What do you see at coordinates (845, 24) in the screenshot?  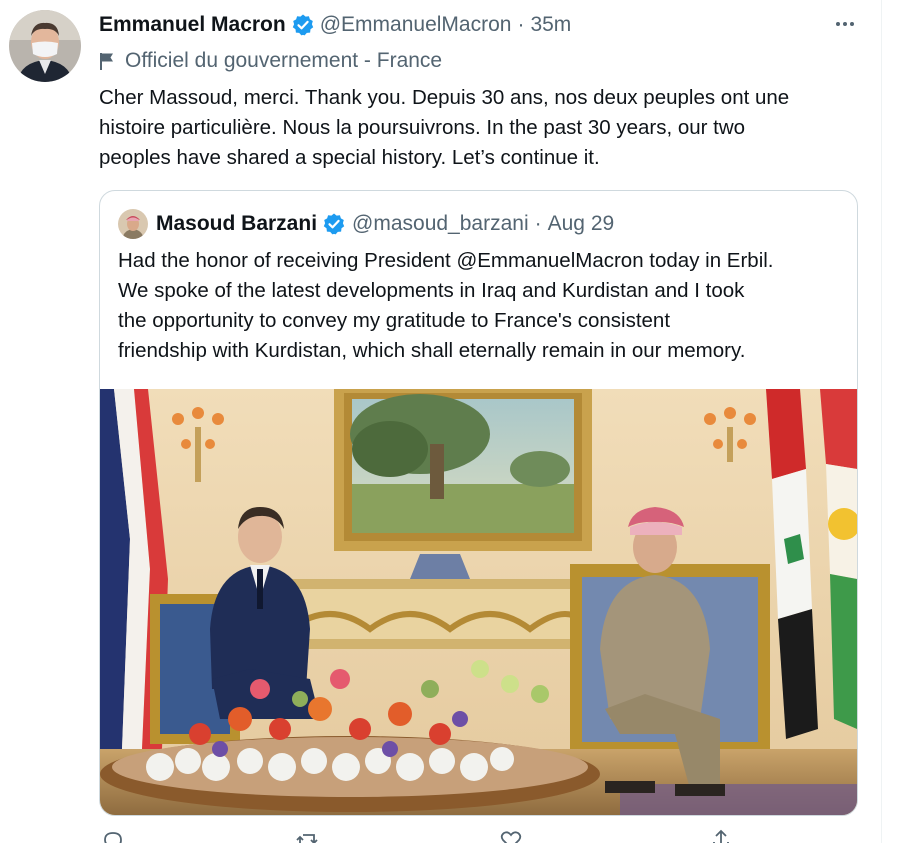 I see `more-options-icon` at bounding box center [845, 24].